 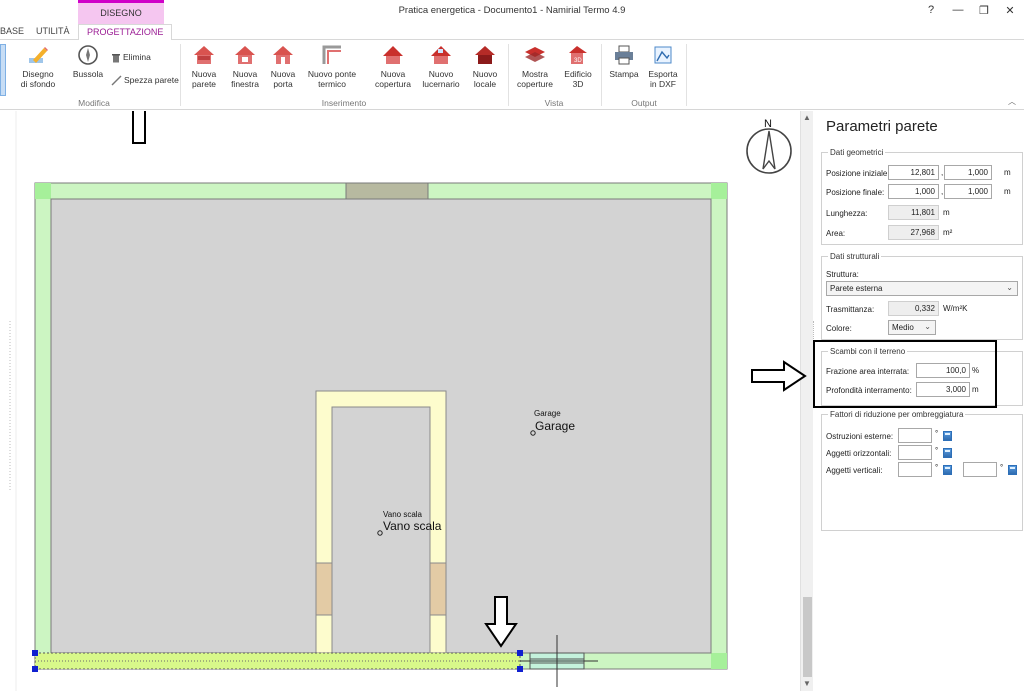 I want to click on chevron-down-icon: ⌄, so click(x=927, y=326).